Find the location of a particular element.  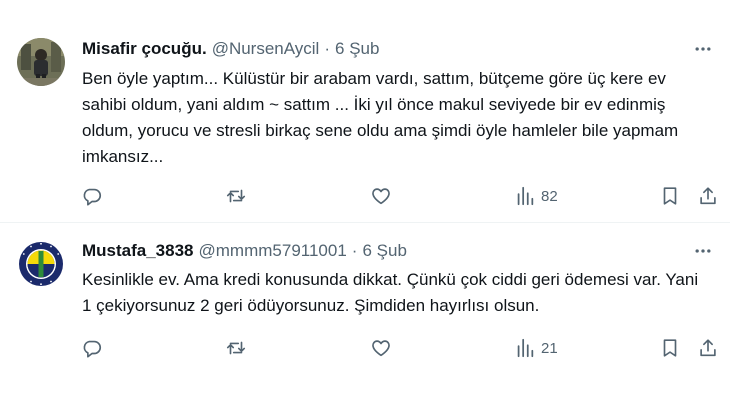

views-count: 21 is located at coordinates (549, 348).